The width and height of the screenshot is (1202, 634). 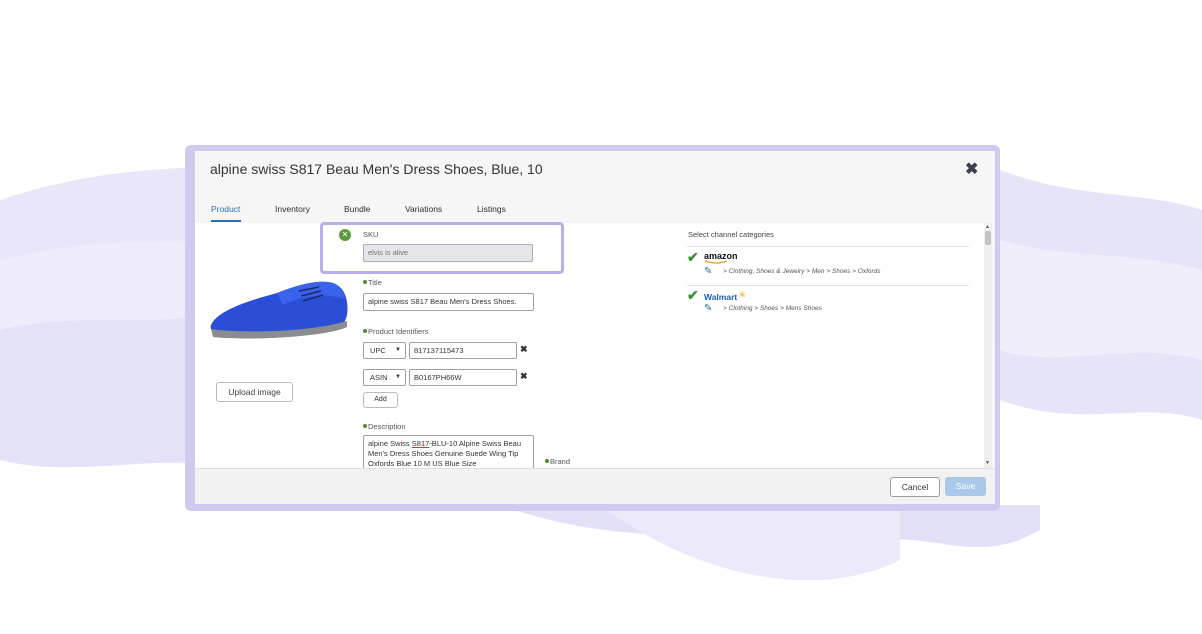 I want to click on tab-inventory: Inventory, so click(x=292, y=209).